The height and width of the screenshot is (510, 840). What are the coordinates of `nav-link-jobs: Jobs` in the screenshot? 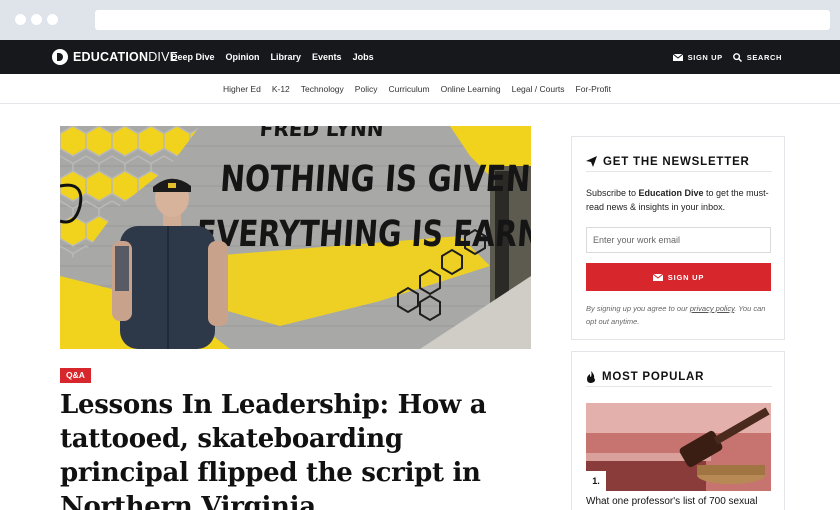 It's located at (363, 57).